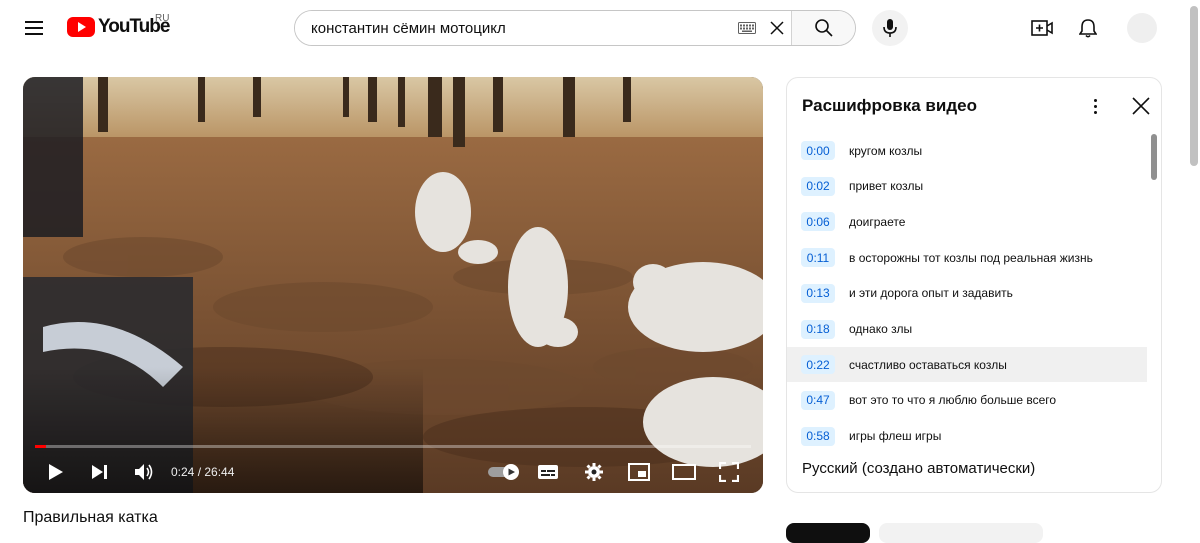 The width and height of the screenshot is (1200, 543). I want to click on voice-search-button, so click(890, 28).